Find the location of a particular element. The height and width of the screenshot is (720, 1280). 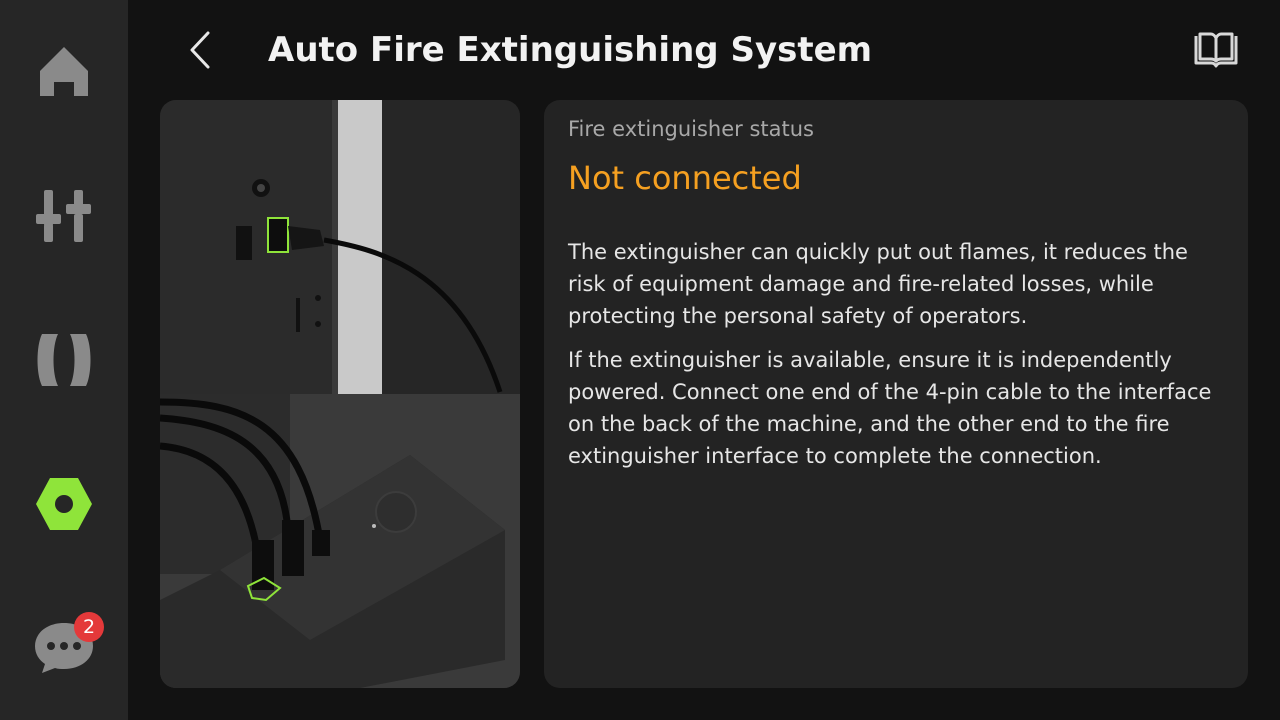

home-icon is located at coordinates (64, 71).